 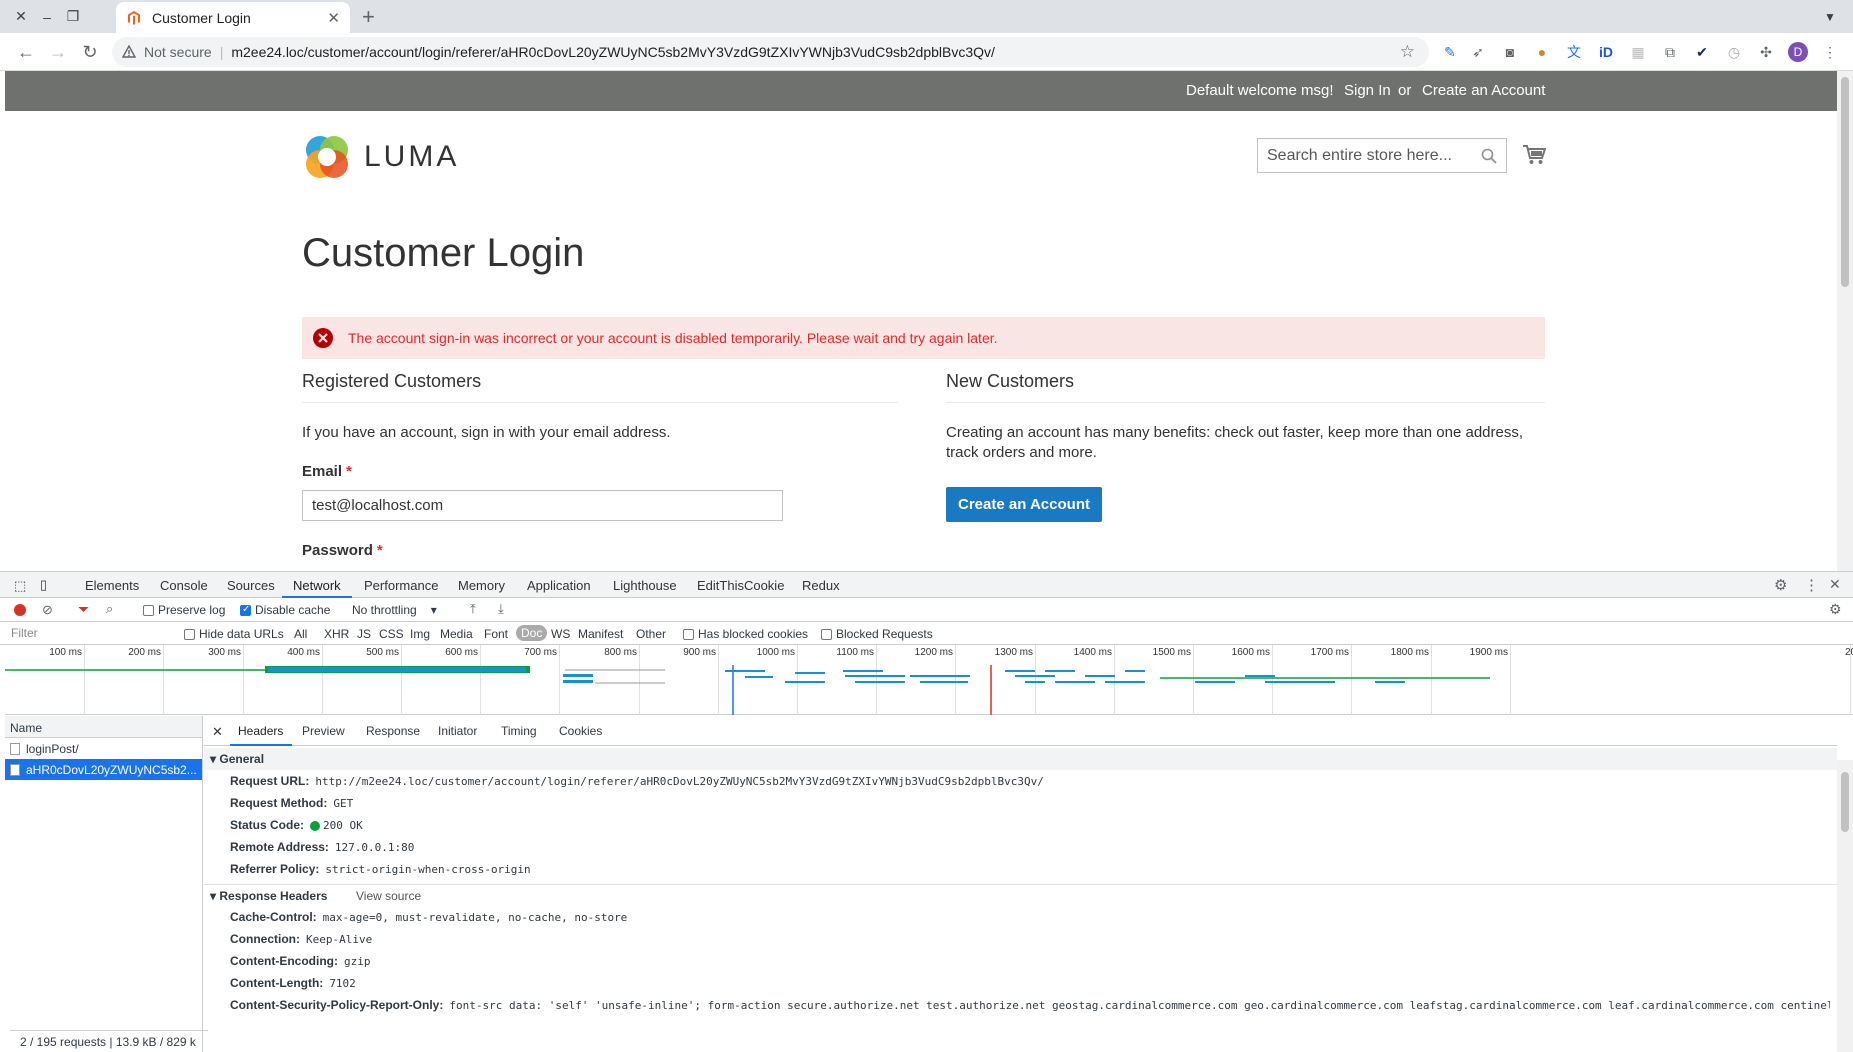 I want to click on profile-avatar: D, so click(x=1798, y=52).